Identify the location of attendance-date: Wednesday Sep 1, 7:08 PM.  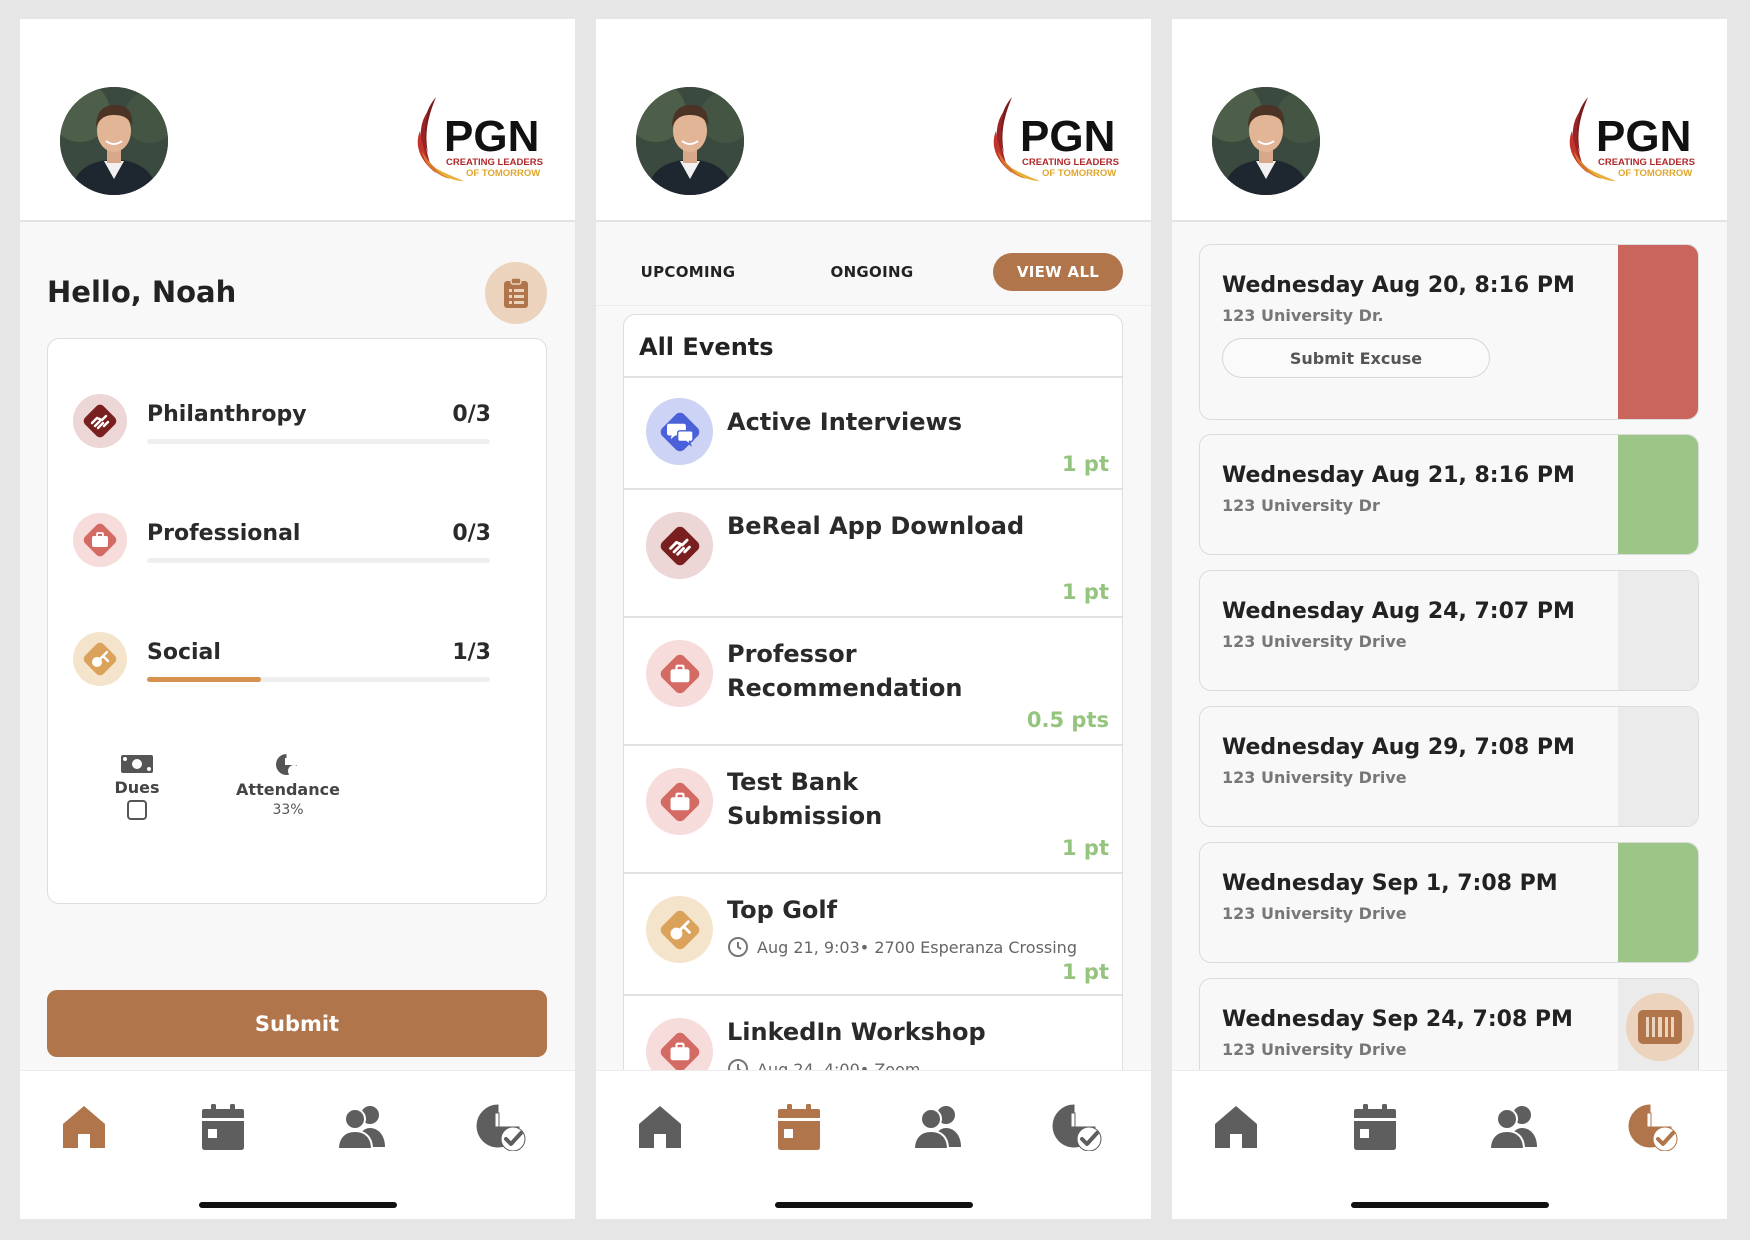
(1390, 883).